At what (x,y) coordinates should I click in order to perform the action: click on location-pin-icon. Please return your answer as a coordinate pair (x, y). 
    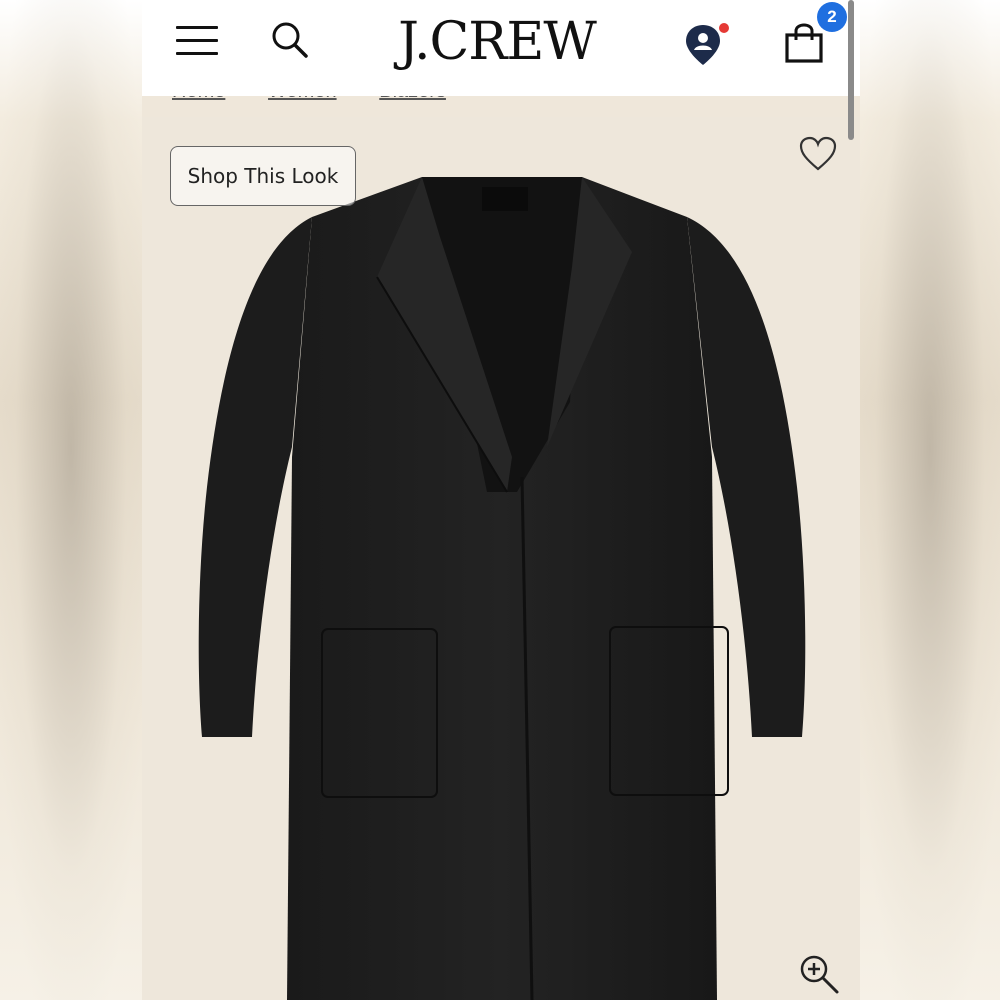
    Looking at the image, I should click on (706, 44).